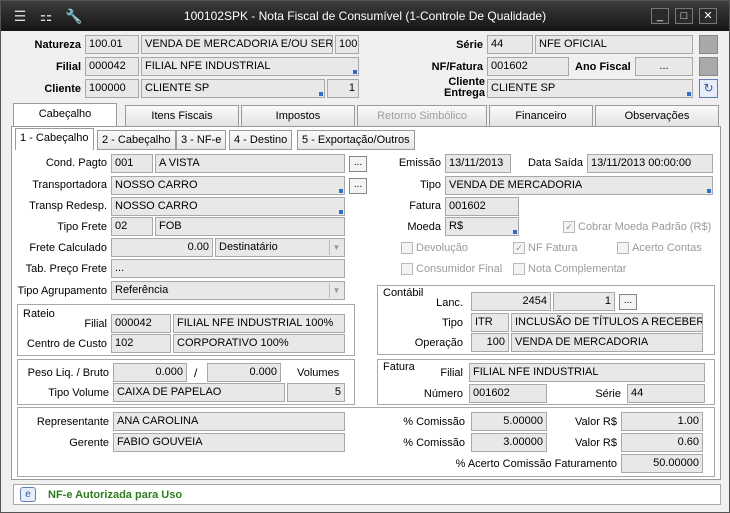 The image size is (730, 513). Describe the element at coordinates (112, 88) in the screenshot. I see `cliente-code-field: 100000` at that location.